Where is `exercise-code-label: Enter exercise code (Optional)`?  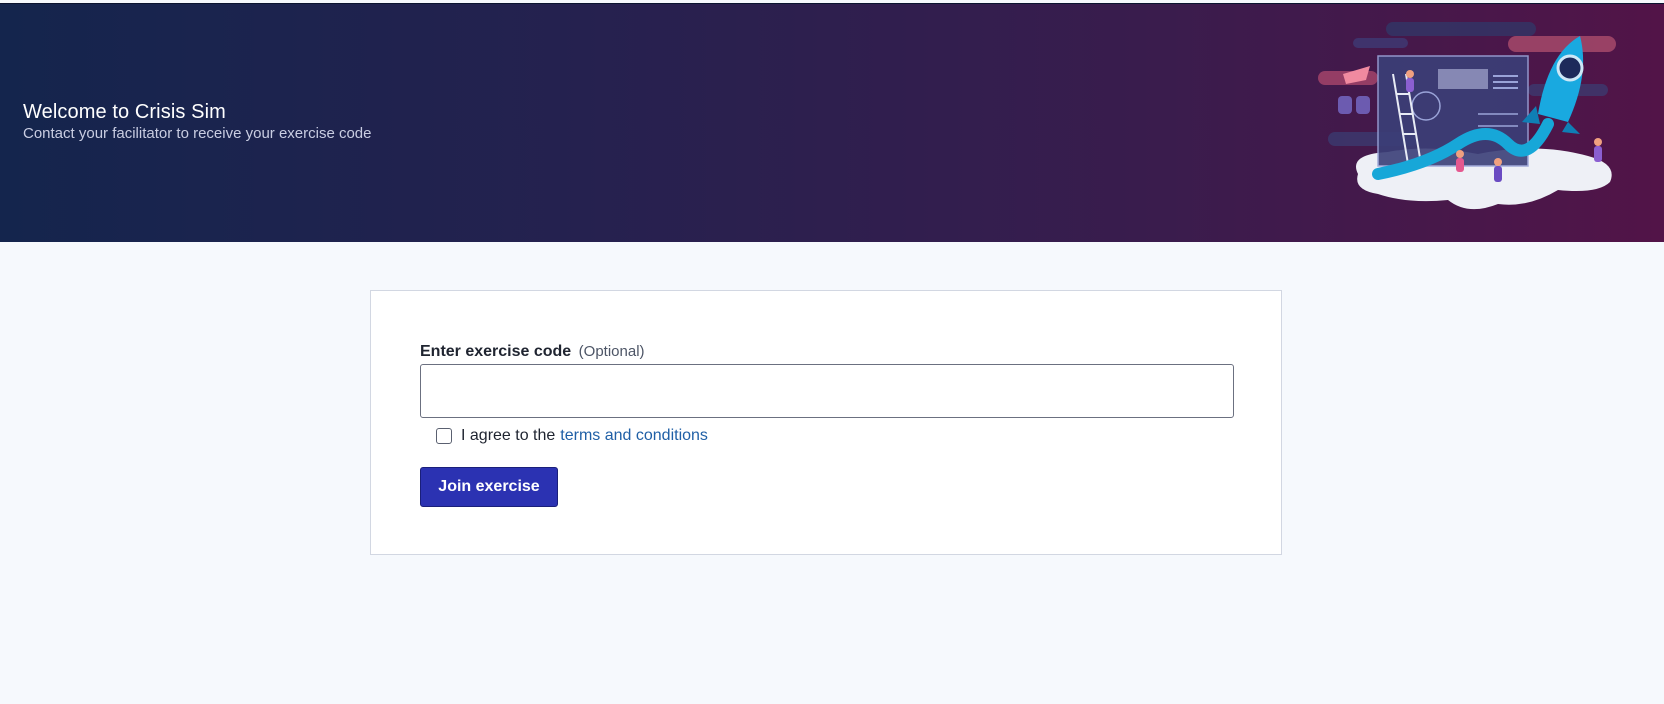 exercise-code-label: Enter exercise code (Optional) is located at coordinates (532, 352).